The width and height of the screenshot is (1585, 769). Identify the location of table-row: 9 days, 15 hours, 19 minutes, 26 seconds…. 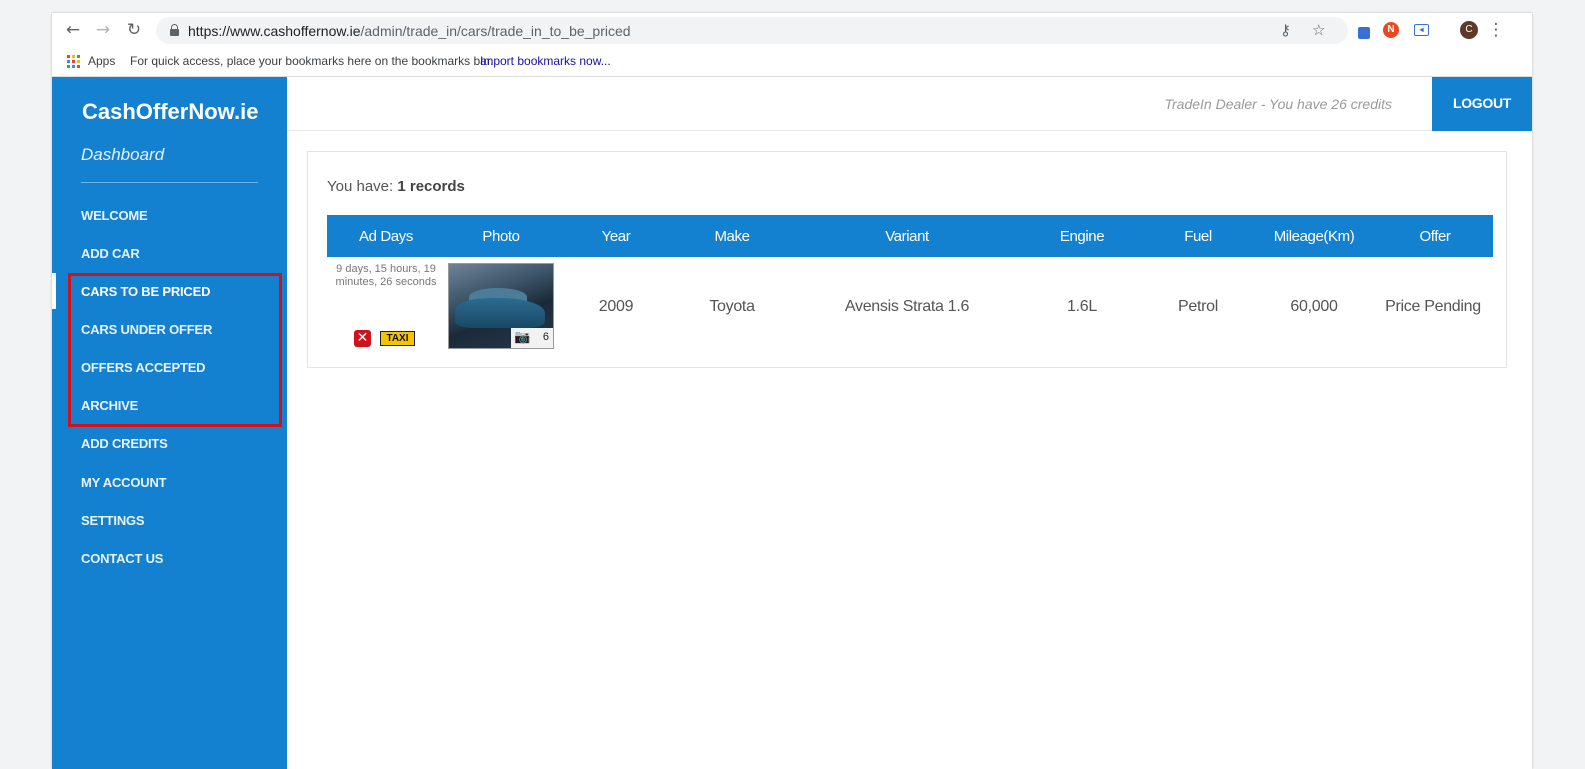
(910, 303).